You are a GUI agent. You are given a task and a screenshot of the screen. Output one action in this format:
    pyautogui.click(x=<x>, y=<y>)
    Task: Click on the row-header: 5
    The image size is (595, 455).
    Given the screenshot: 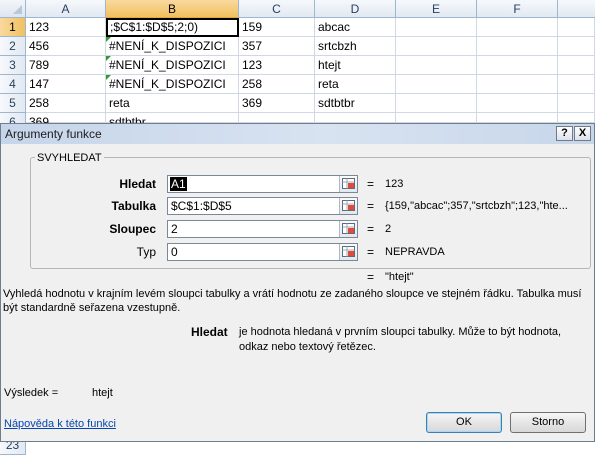 What is the action you would take?
    pyautogui.click(x=13, y=103)
    